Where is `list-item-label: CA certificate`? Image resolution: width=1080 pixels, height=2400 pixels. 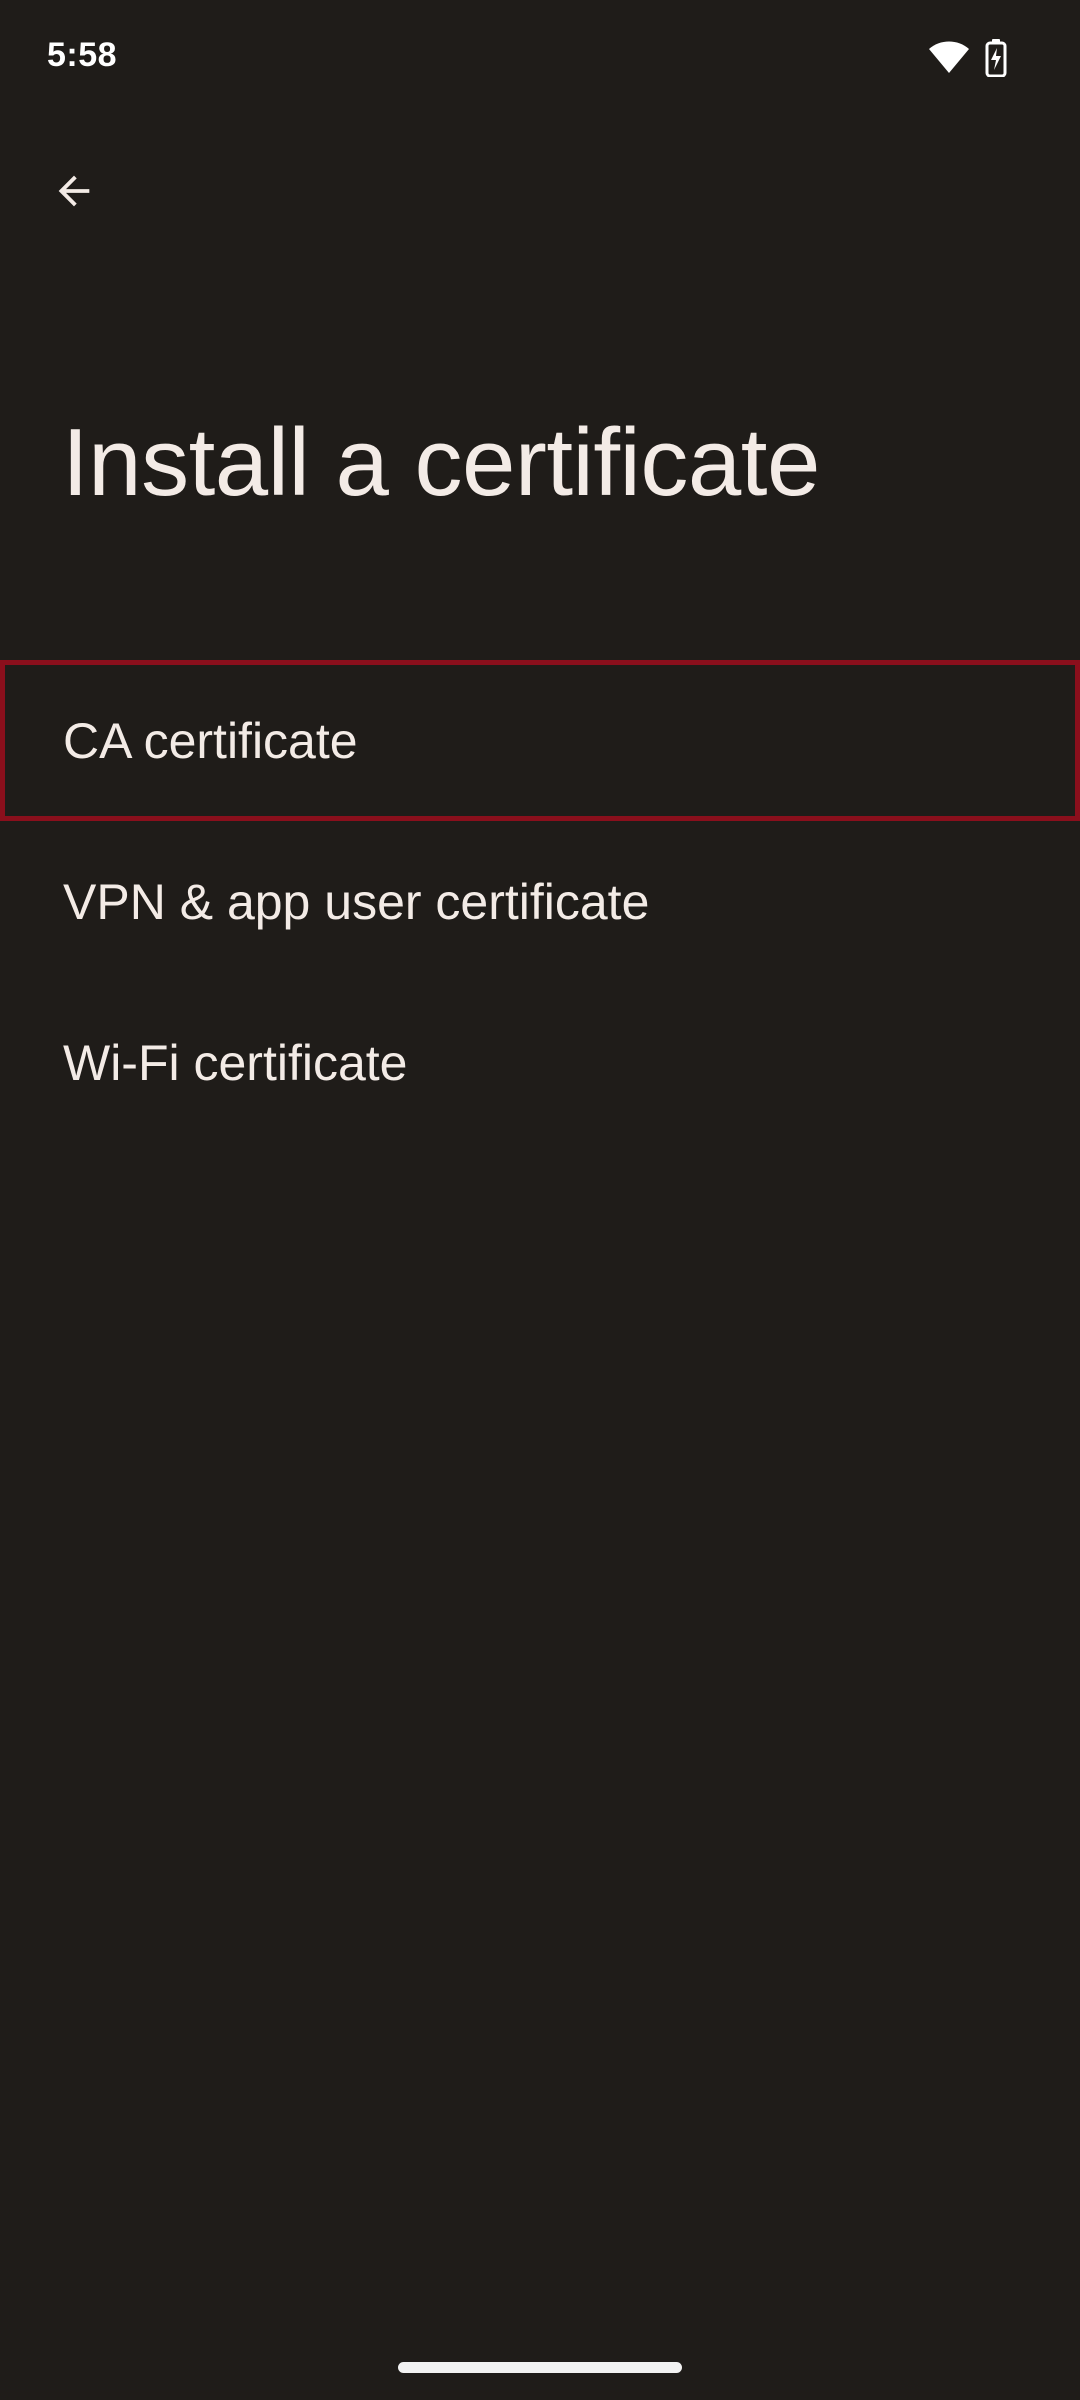 list-item-label: CA certificate is located at coordinates (210, 740).